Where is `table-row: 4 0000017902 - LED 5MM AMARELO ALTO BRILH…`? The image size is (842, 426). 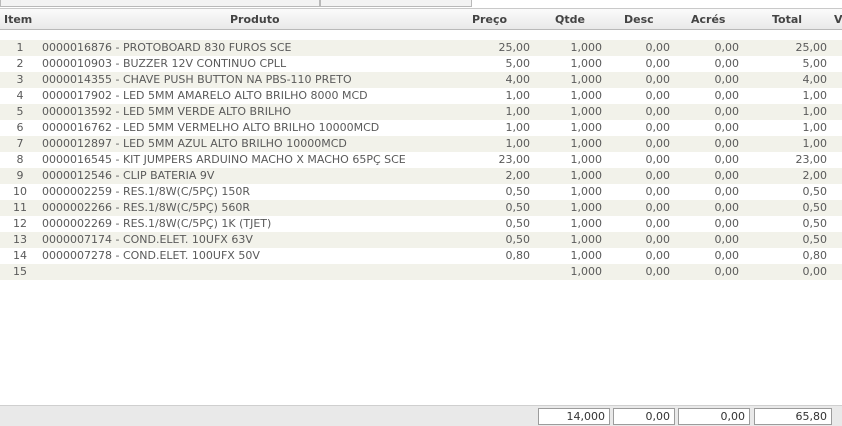
table-row: 4 0000017902 - LED 5MM AMARELO ALTO BRILH… is located at coordinates (421, 96).